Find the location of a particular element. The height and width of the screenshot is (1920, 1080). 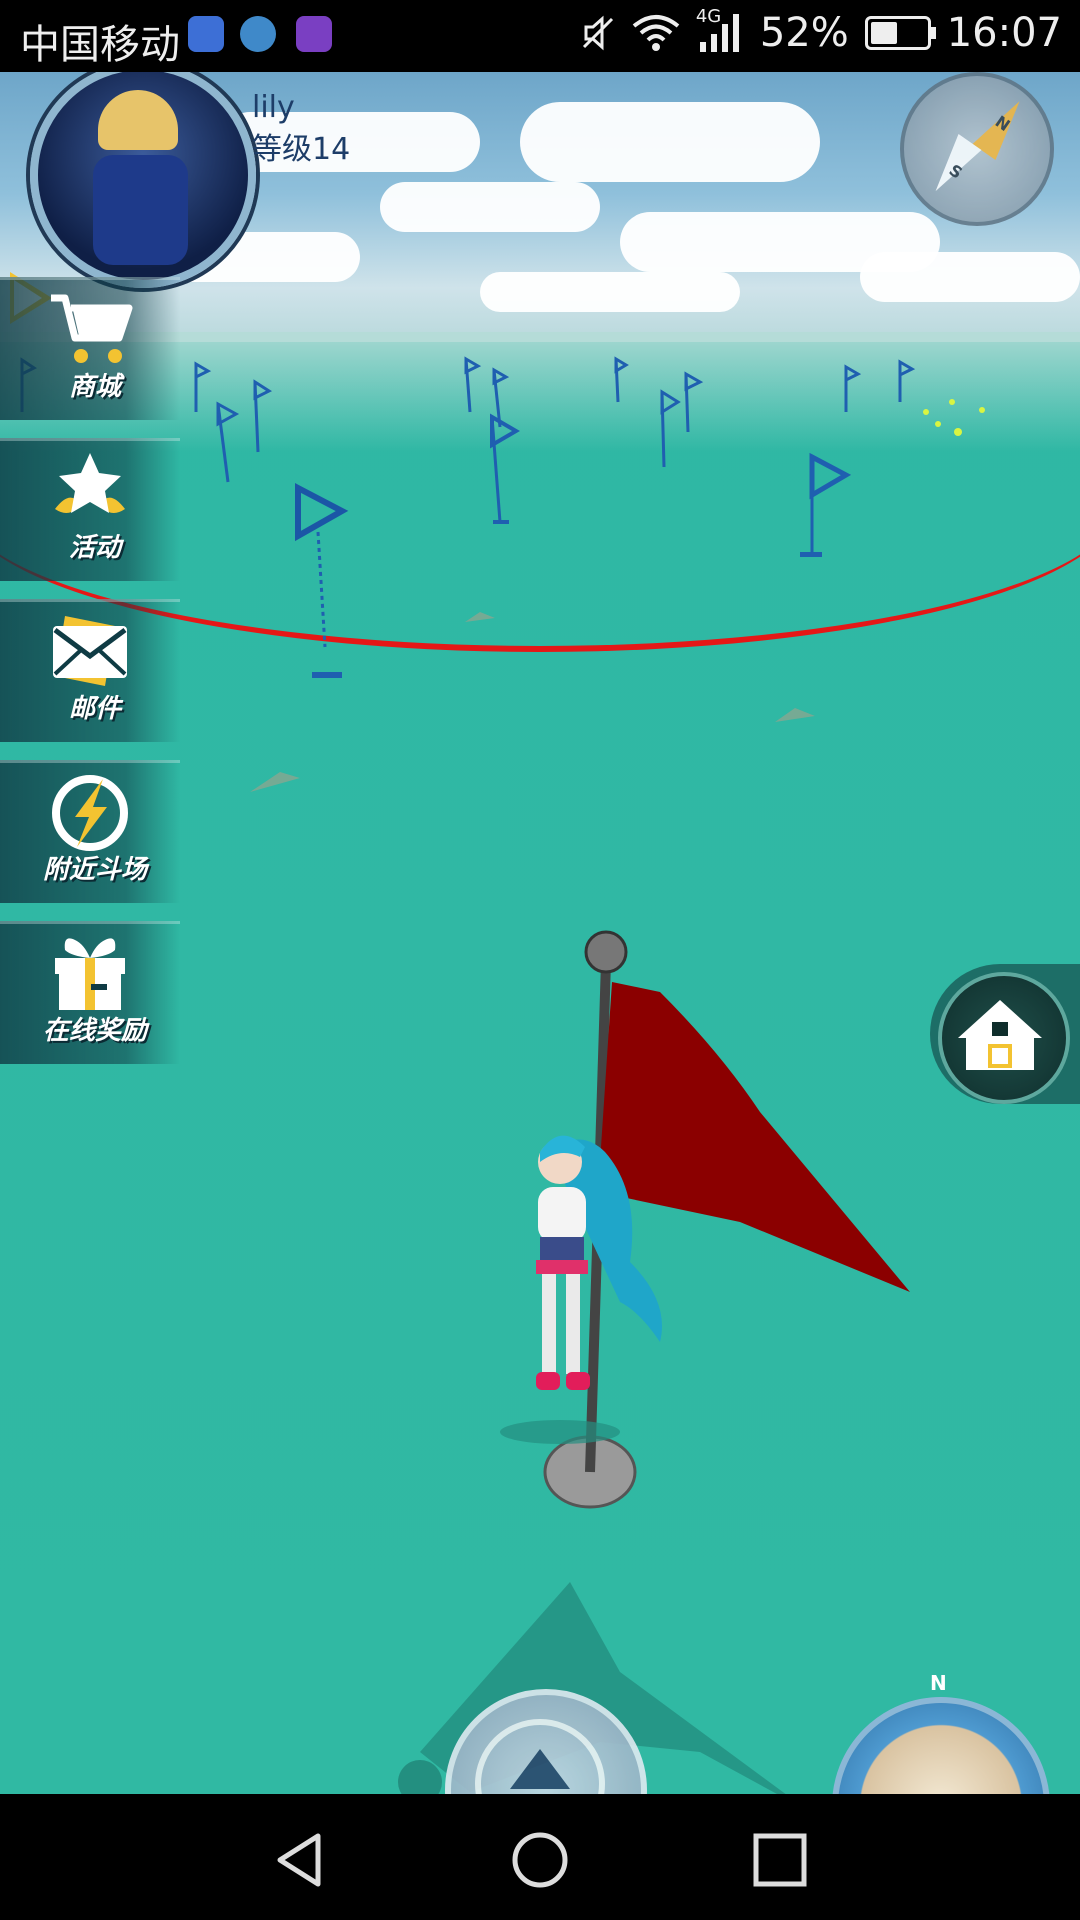

menu-item-shop: 商城 is located at coordinates (90, 348).